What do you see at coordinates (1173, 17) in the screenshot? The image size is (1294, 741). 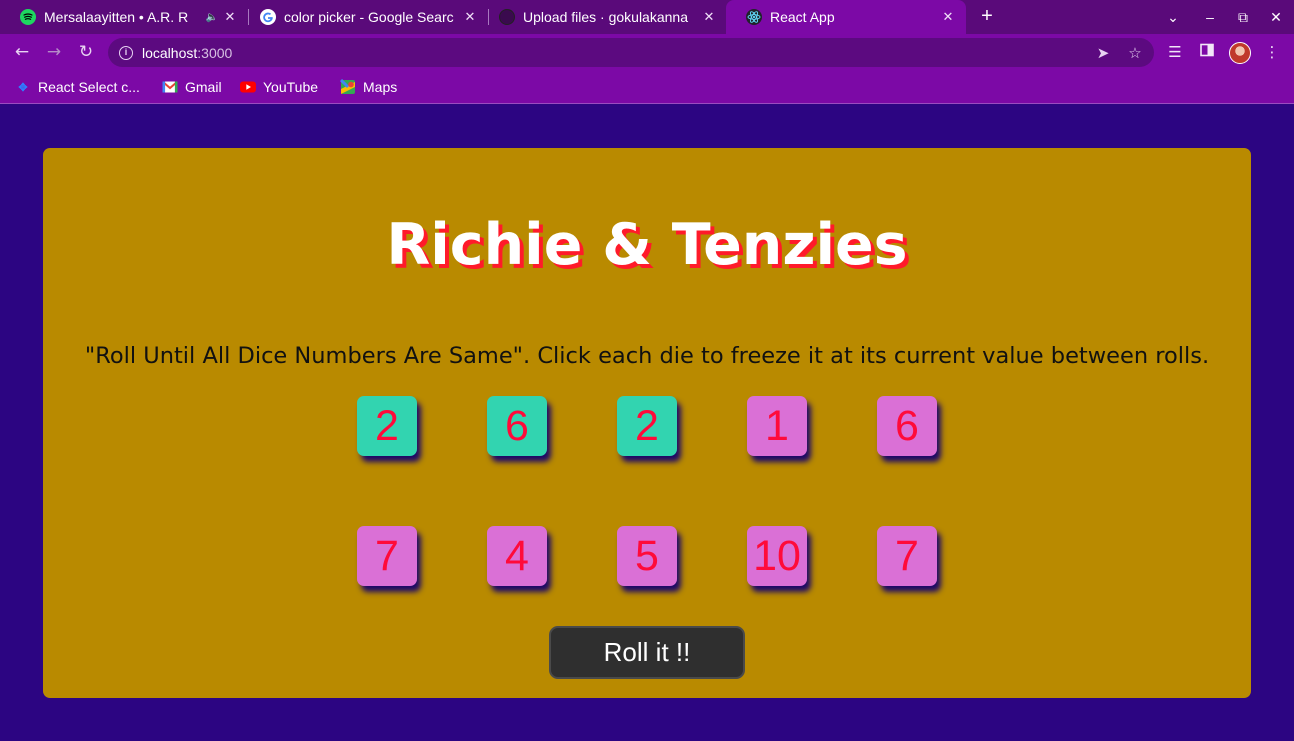 I see `tab-search-icon: ⌄` at bounding box center [1173, 17].